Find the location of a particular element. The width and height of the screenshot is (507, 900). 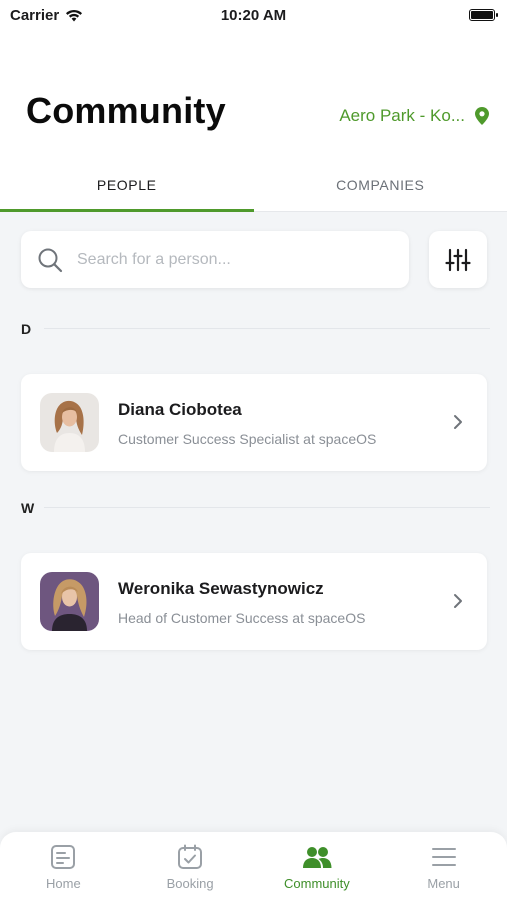

nav-booking: Booking is located at coordinates (190, 866).